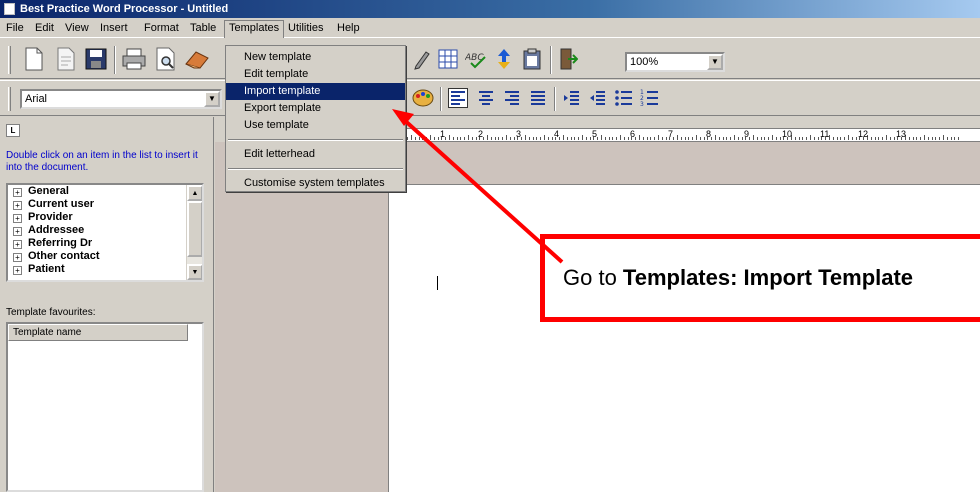  I want to click on zoom-select: 100% ▼, so click(675, 62).